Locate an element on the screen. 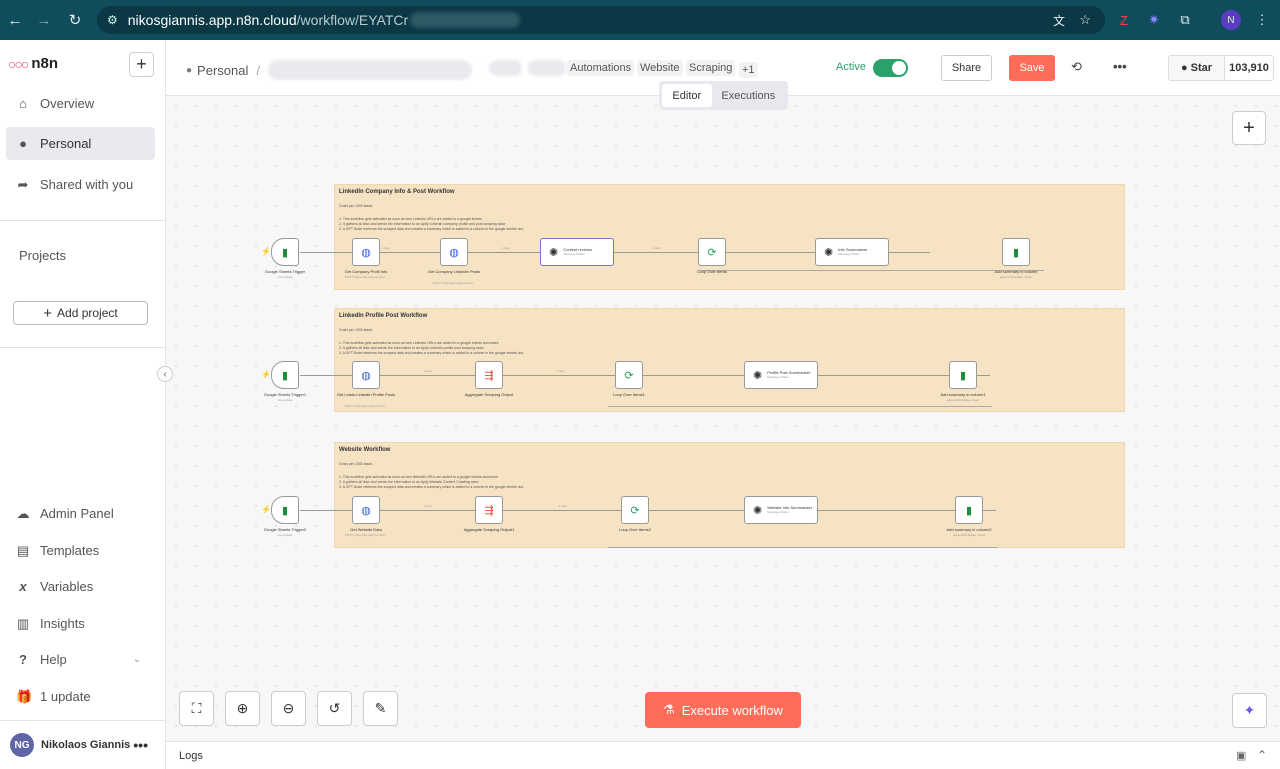 This screenshot has width=1280, height=769. extensions-puzzle-icon: ⧉ is located at coordinates (1185, 20).